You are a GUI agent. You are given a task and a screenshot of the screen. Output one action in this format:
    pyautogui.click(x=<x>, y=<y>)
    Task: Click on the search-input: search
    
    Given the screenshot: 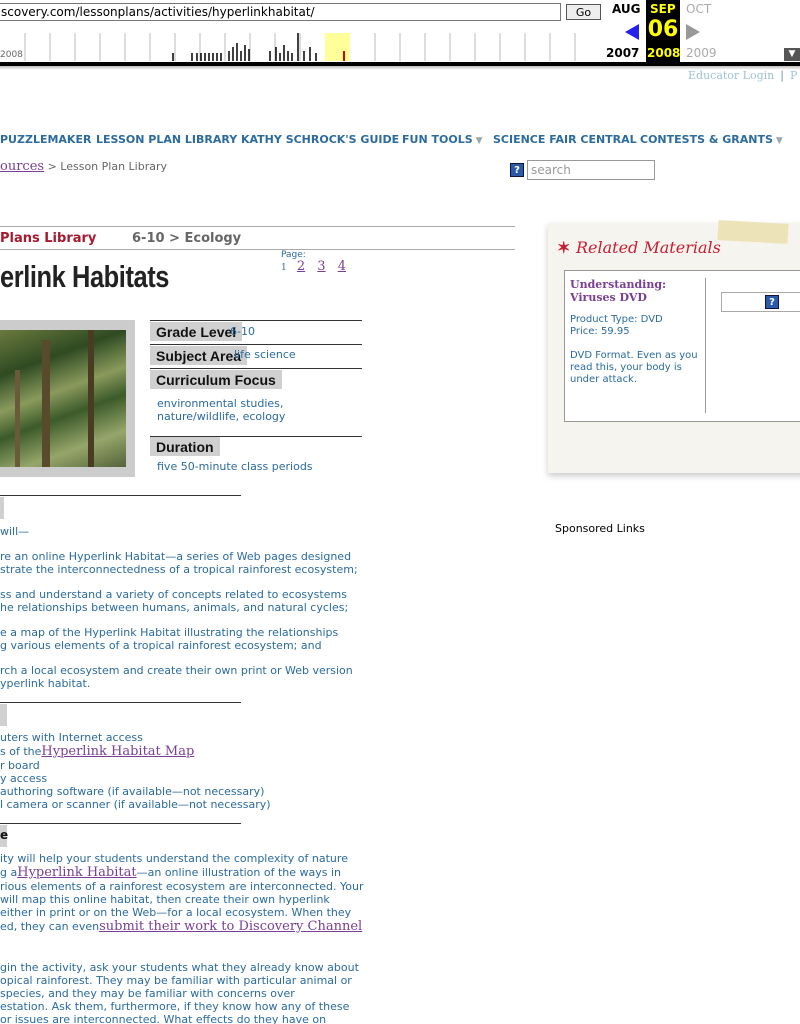 What is the action you would take?
    pyautogui.click(x=591, y=170)
    